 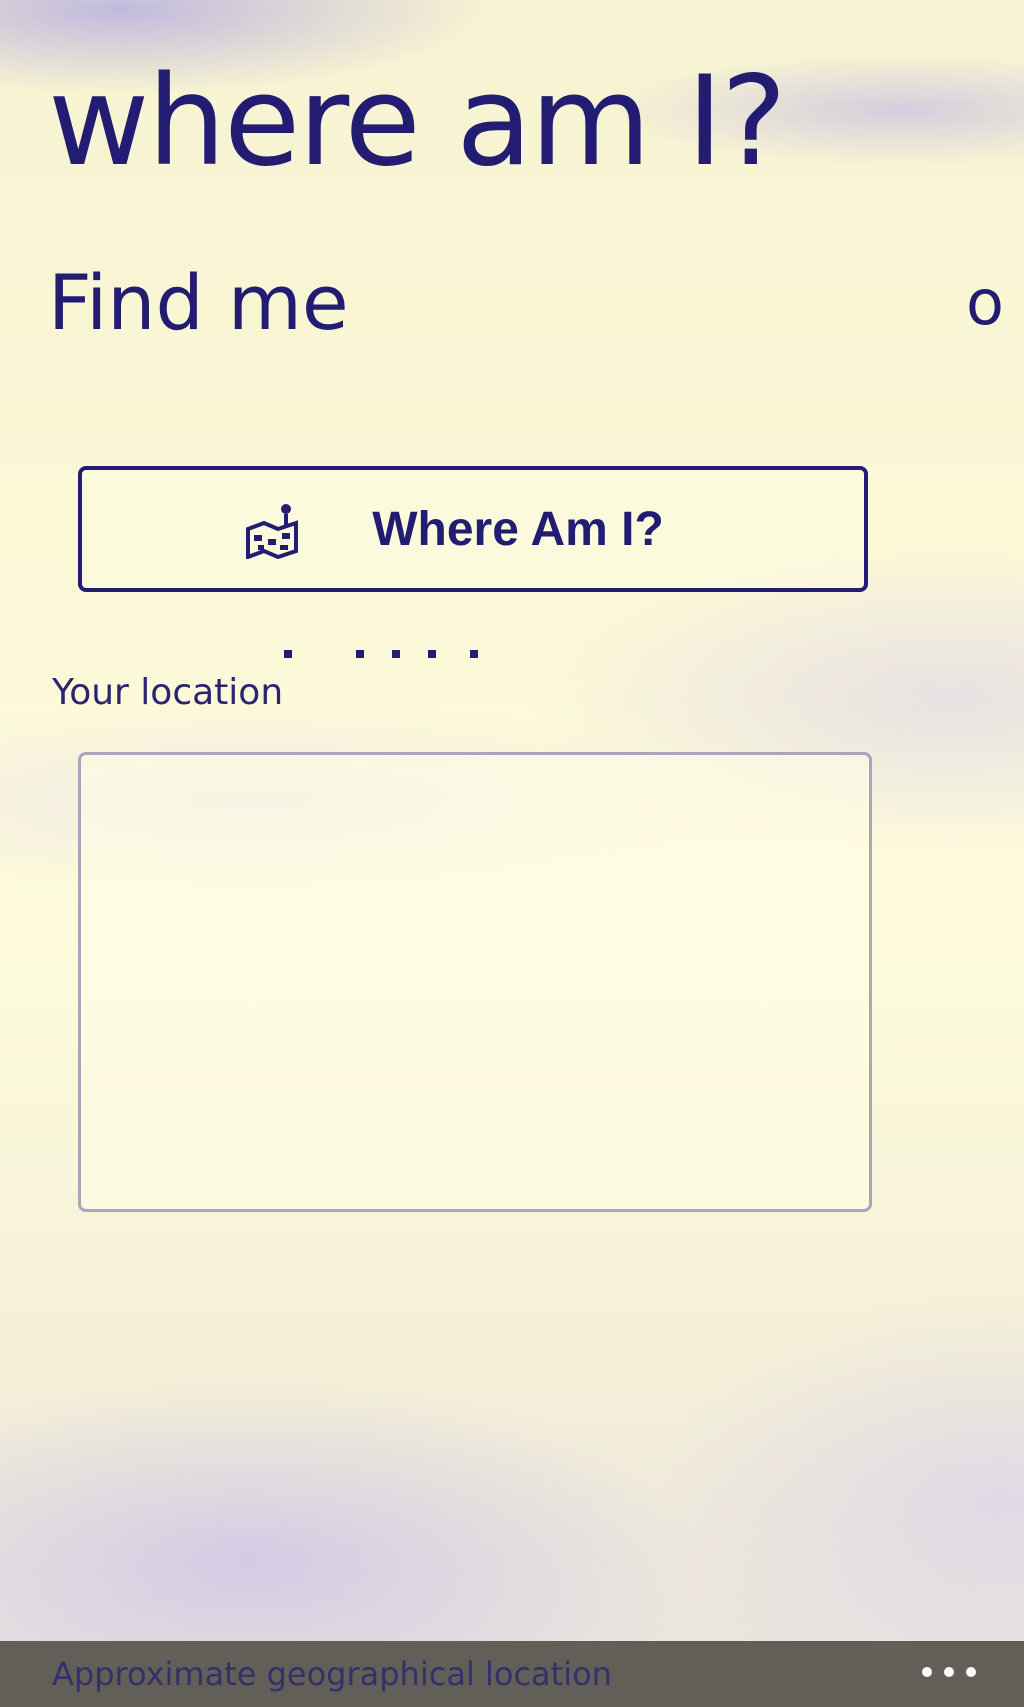 I want to click on ellipsis-icon, so click(x=949, y=1672).